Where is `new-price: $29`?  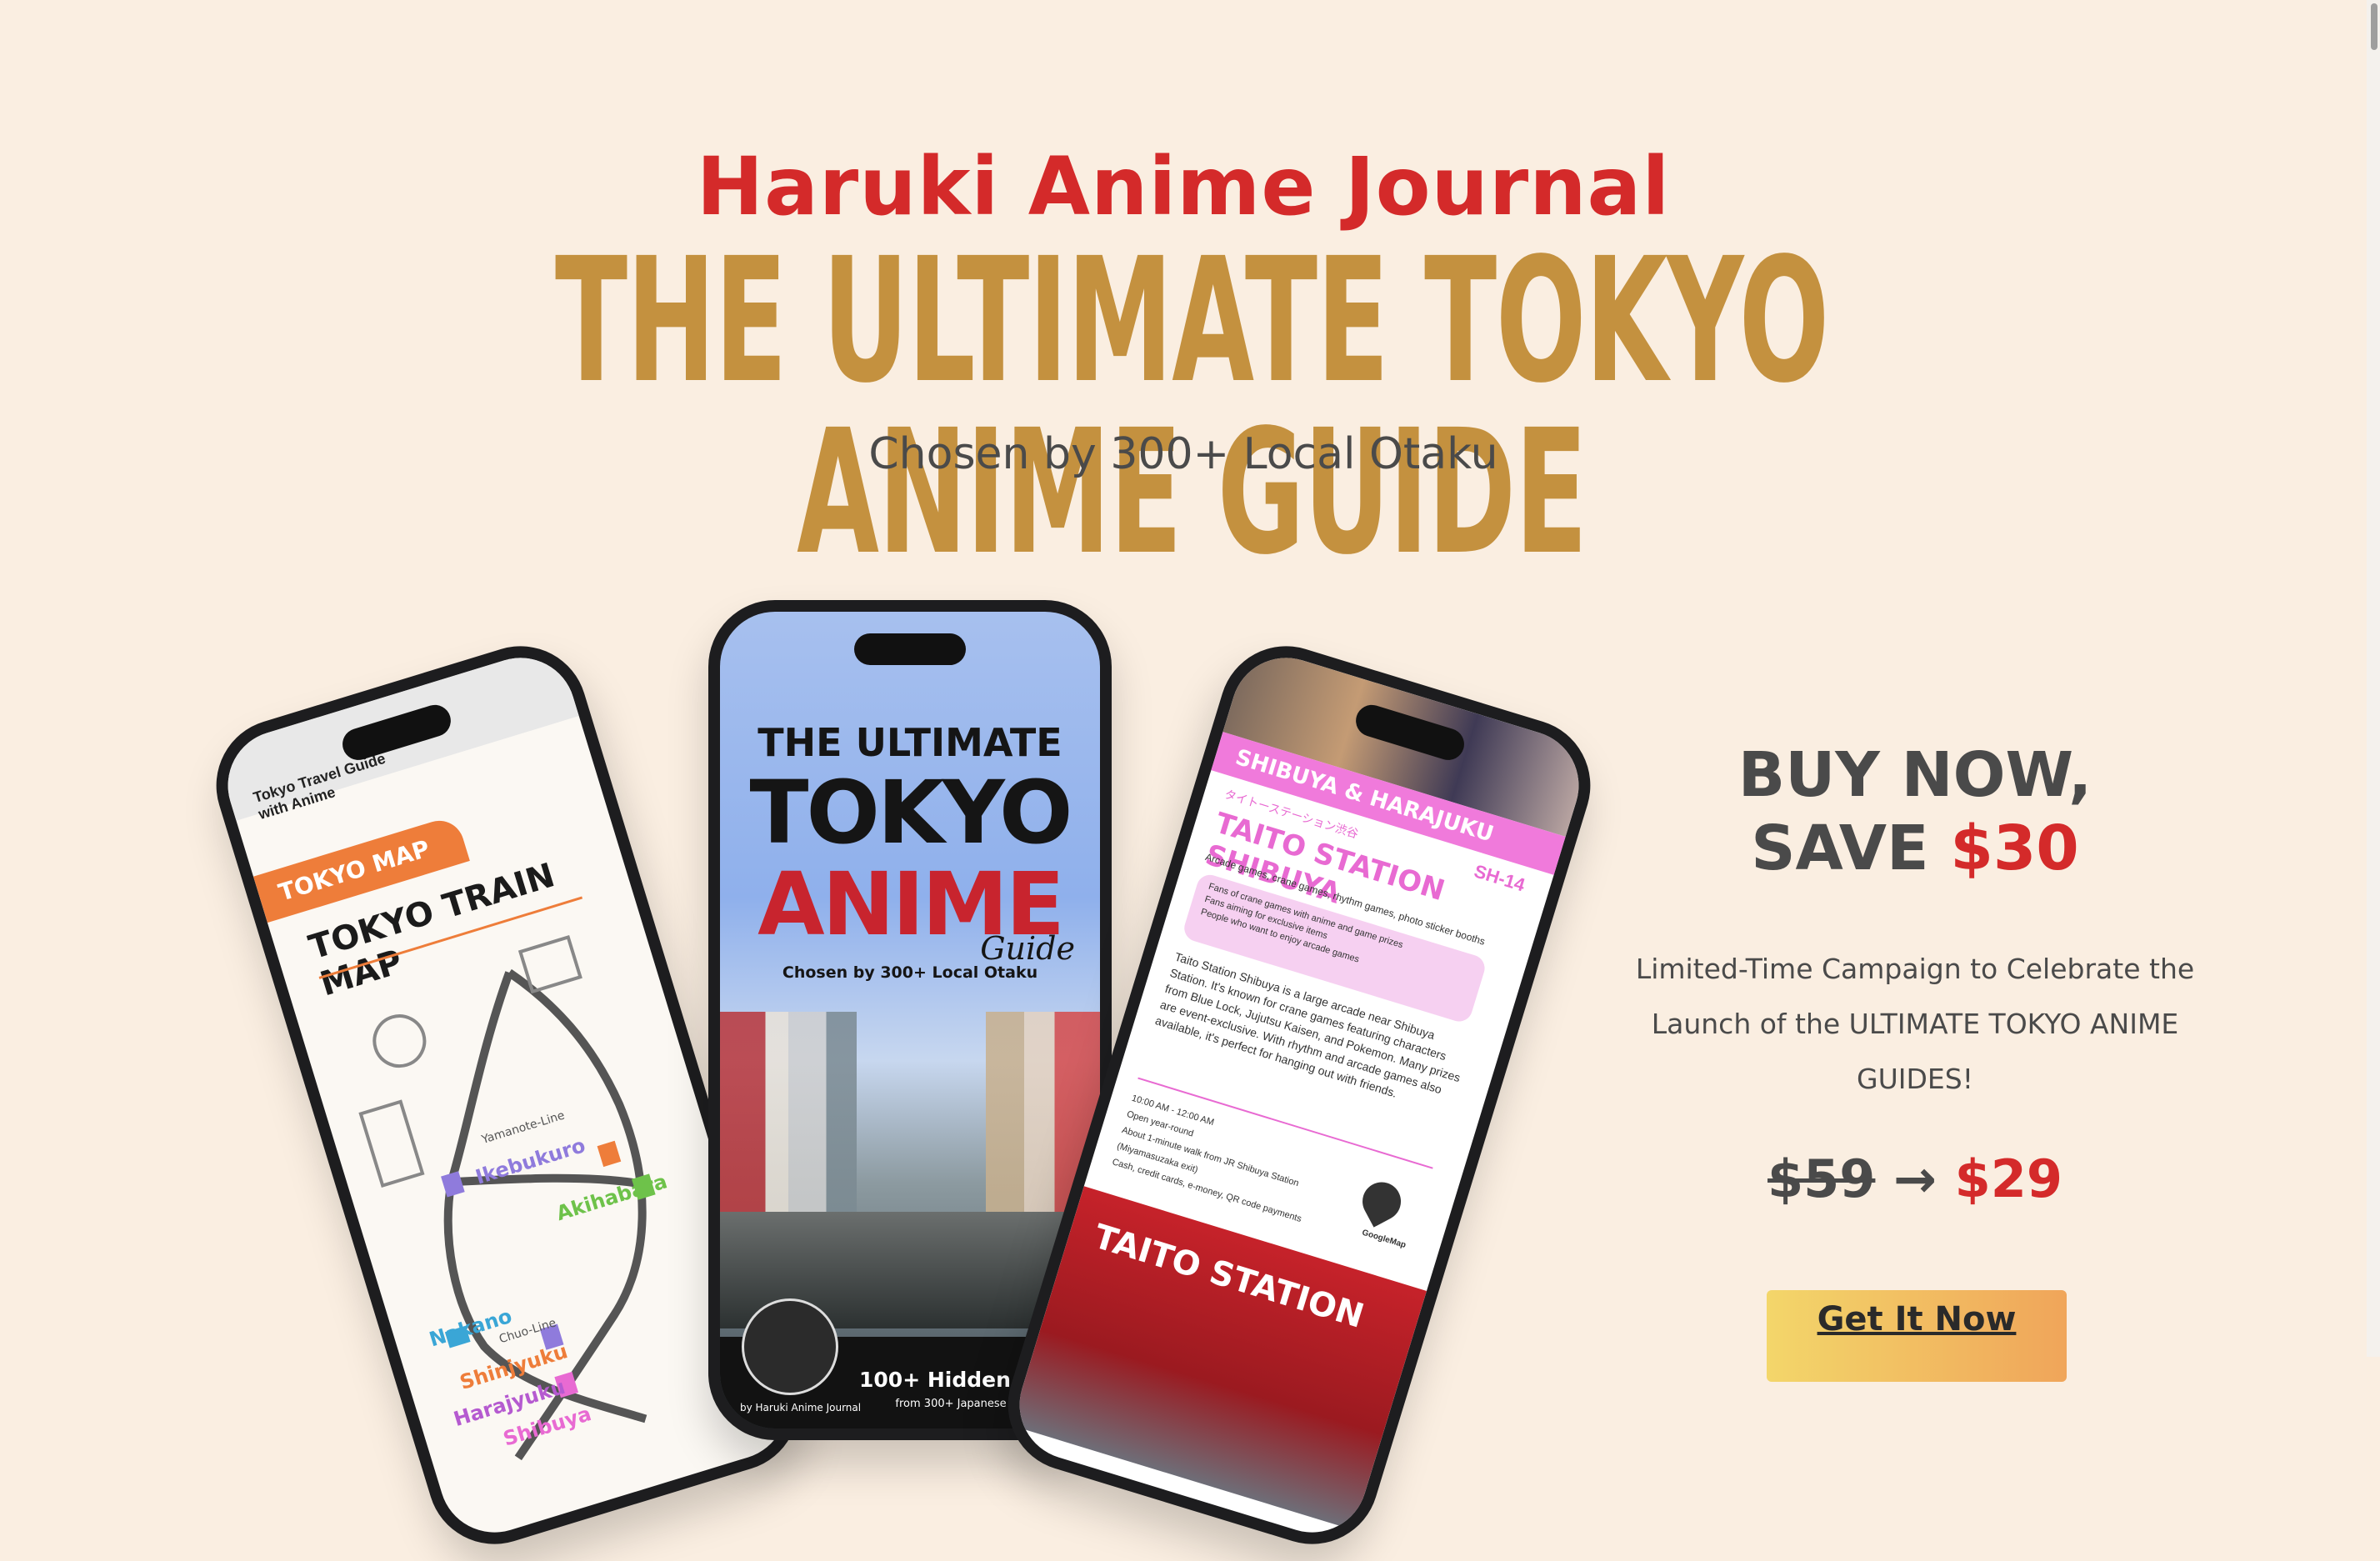 new-price: $29 is located at coordinates (2008, 1178).